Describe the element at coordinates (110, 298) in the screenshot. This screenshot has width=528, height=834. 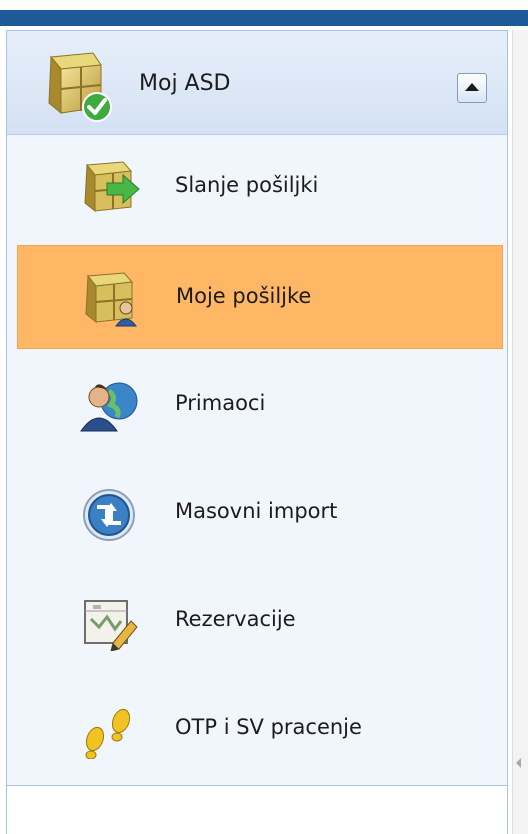
I see `package-user-icon` at that location.